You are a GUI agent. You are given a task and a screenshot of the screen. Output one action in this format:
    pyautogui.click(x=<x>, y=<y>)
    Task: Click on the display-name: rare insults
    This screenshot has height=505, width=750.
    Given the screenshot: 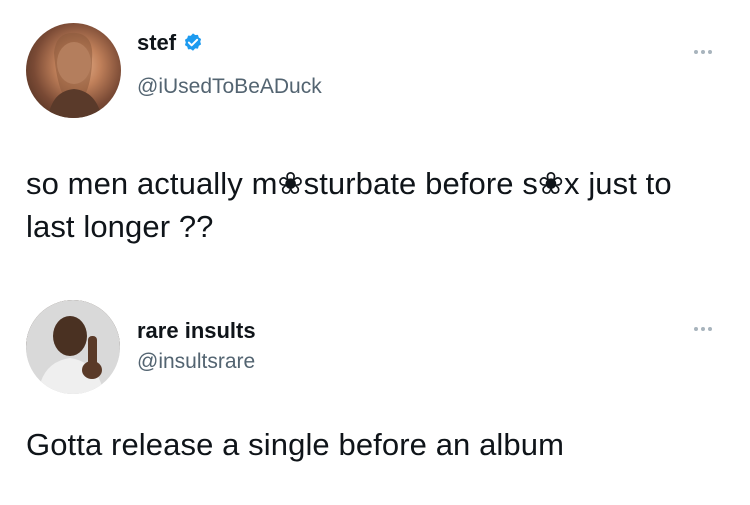 What is the action you would take?
    pyautogui.click(x=196, y=331)
    